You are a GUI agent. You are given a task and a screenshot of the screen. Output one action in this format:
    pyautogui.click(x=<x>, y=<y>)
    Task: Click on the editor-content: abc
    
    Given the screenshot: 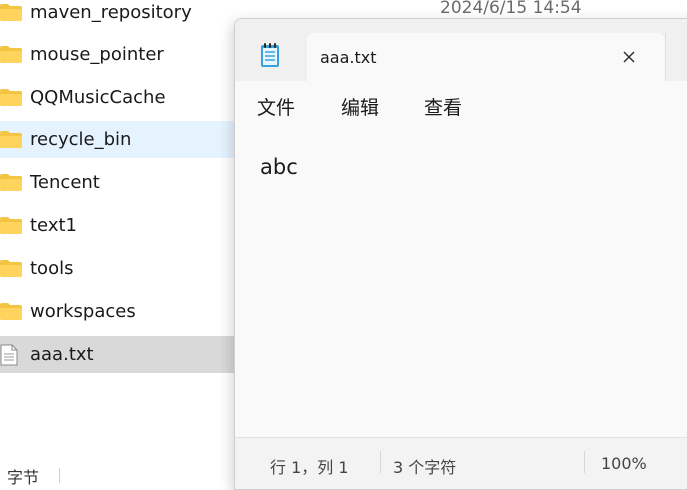 What is the action you would take?
    pyautogui.click(x=279, y=167)
    